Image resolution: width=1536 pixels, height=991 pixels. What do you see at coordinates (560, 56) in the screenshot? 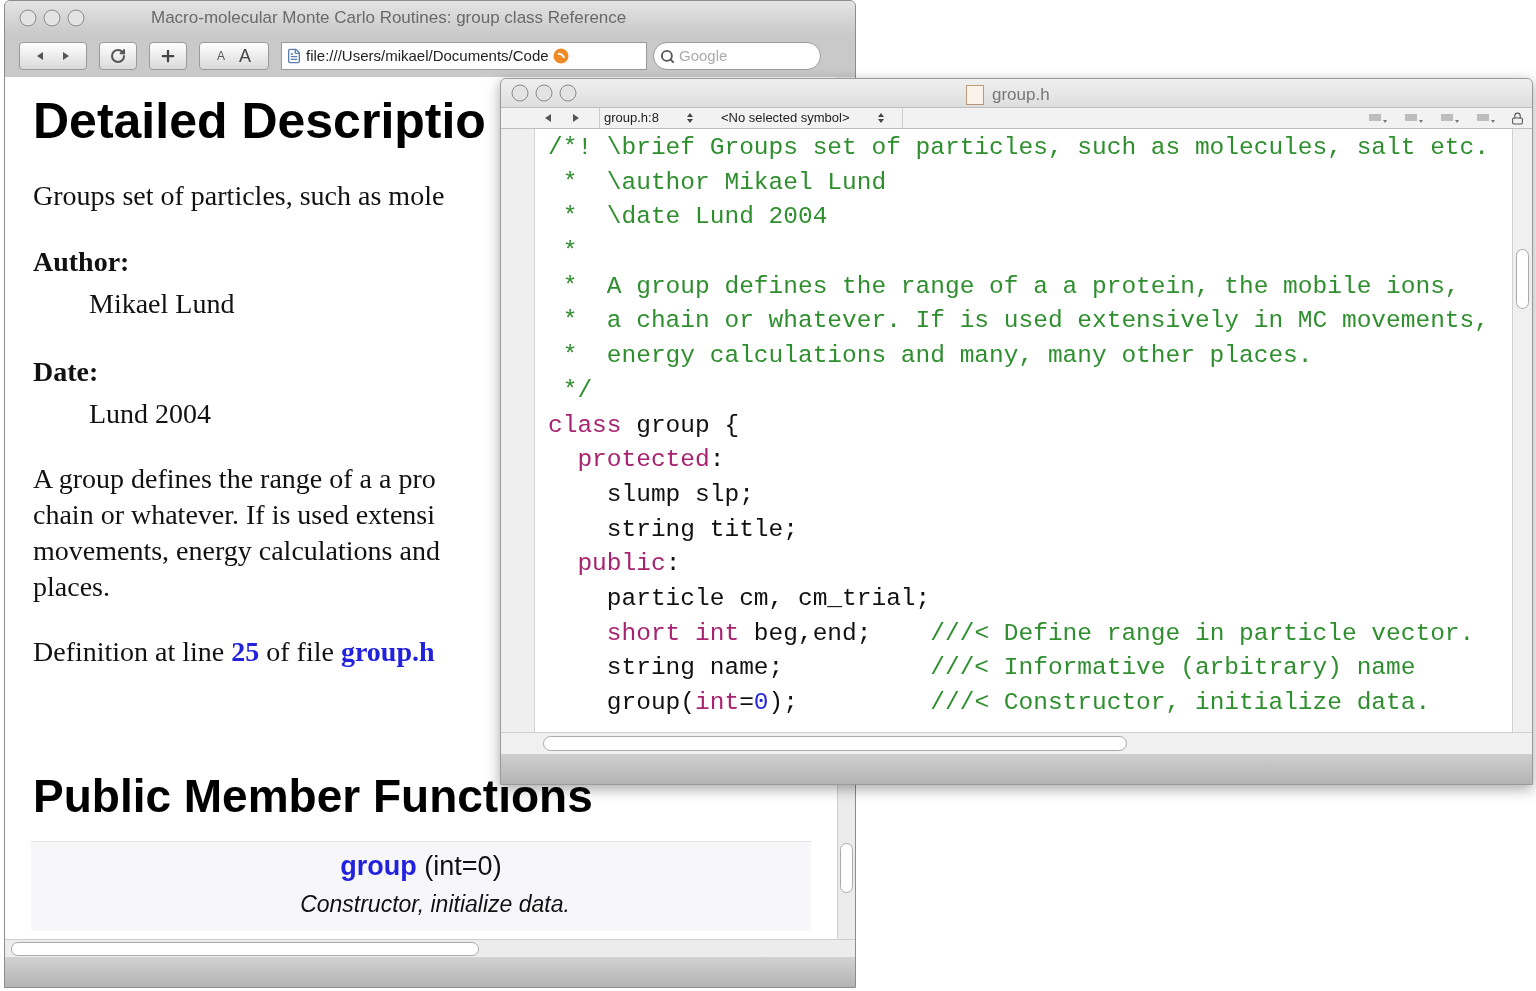
I see `rss-icon` at bounding box center [560, 56].